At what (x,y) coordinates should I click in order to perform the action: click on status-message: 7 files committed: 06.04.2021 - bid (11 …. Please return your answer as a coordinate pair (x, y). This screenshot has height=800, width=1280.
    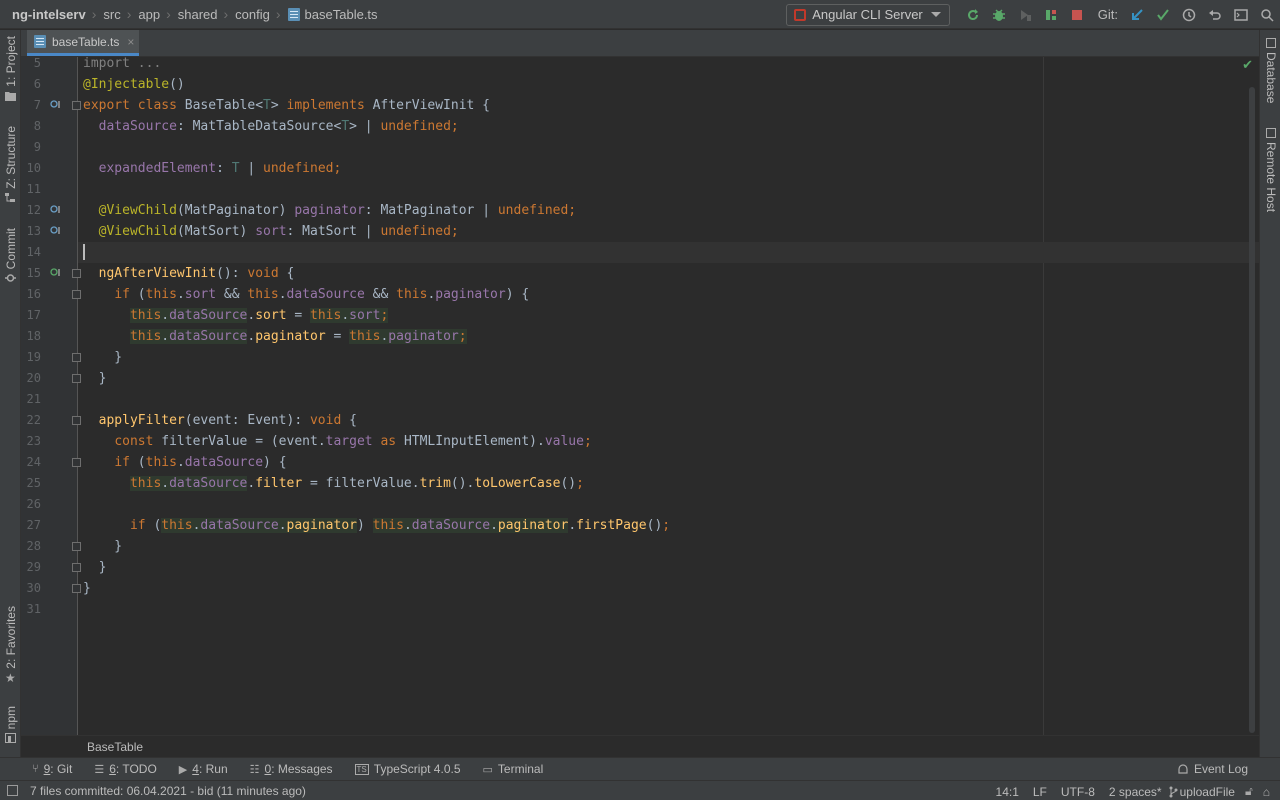
    Looking at the image, I should click on (168, 791).